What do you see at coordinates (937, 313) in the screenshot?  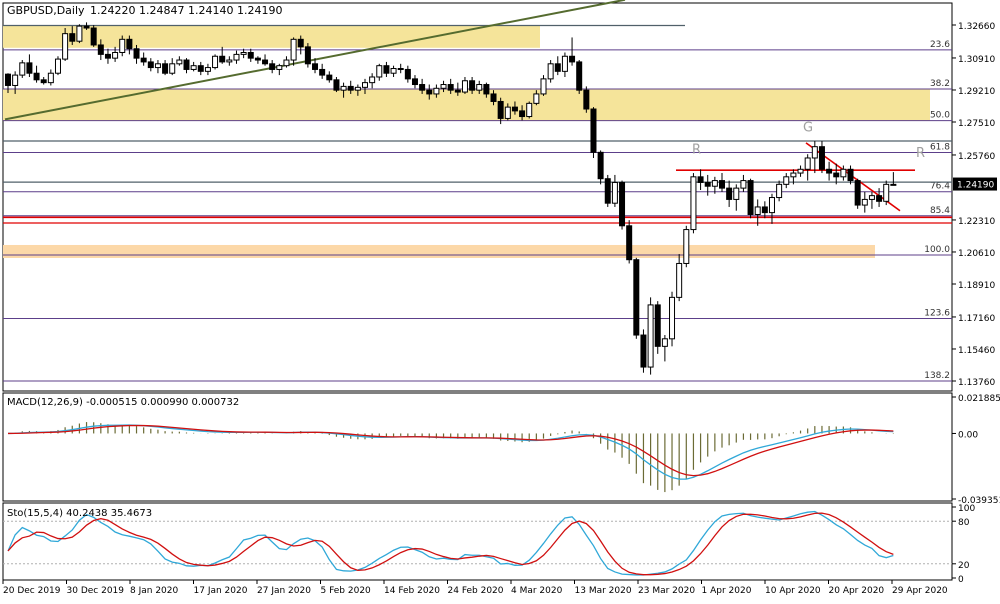 I see `fib-label: 123.6` at bounding box center [937, 313].